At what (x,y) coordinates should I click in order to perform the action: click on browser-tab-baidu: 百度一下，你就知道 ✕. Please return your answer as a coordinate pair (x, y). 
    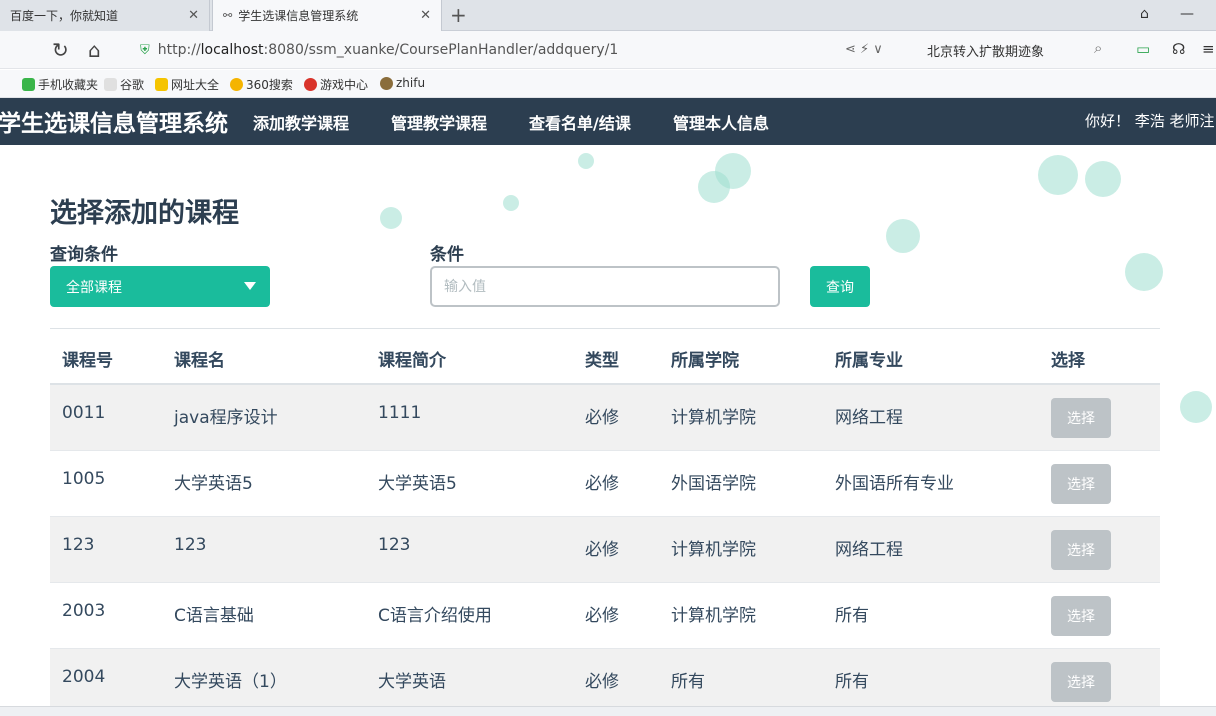
    Looking at the image, I should click on (105, 15).